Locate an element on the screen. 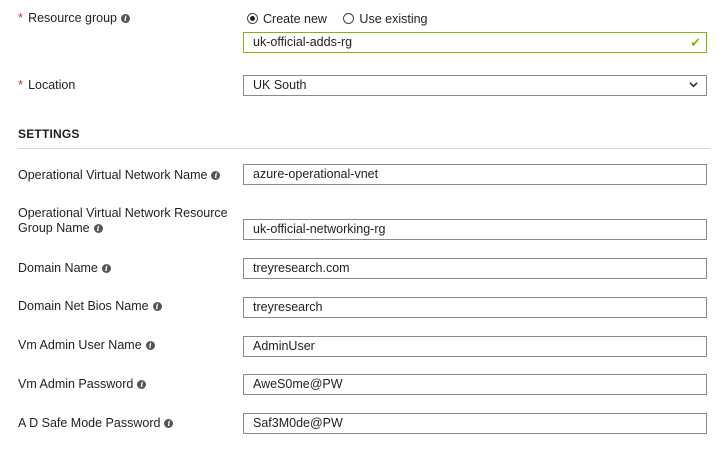 This screenshot has width=724, height=452. resource-group-mode: Create new Use existing is located at coordinates (337, 19).